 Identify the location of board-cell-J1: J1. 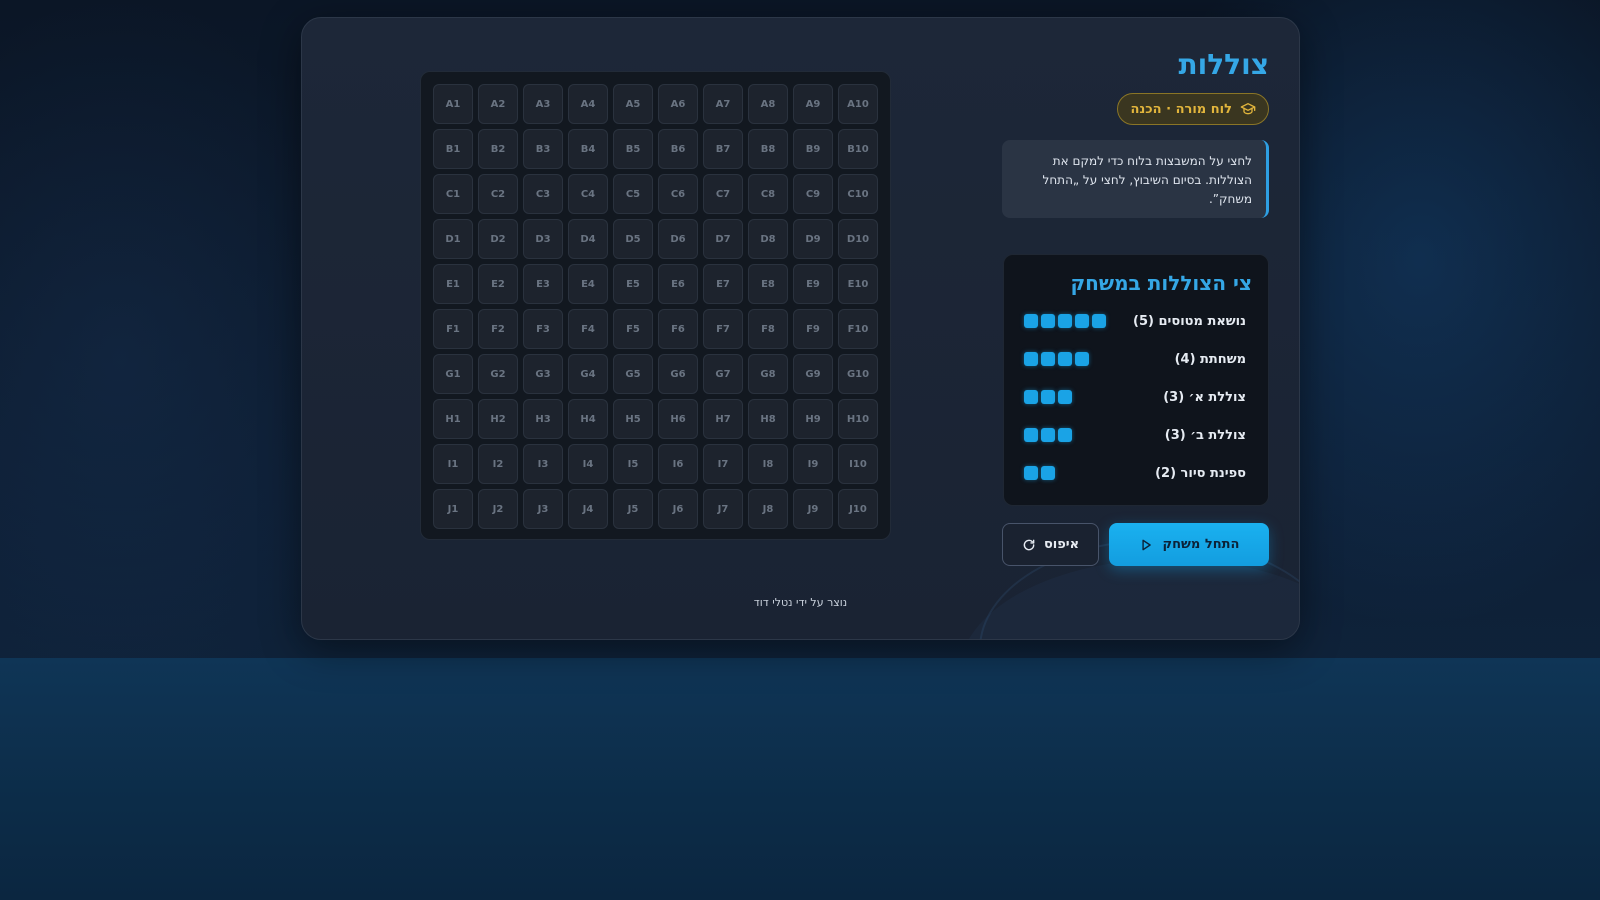
(453, 509).